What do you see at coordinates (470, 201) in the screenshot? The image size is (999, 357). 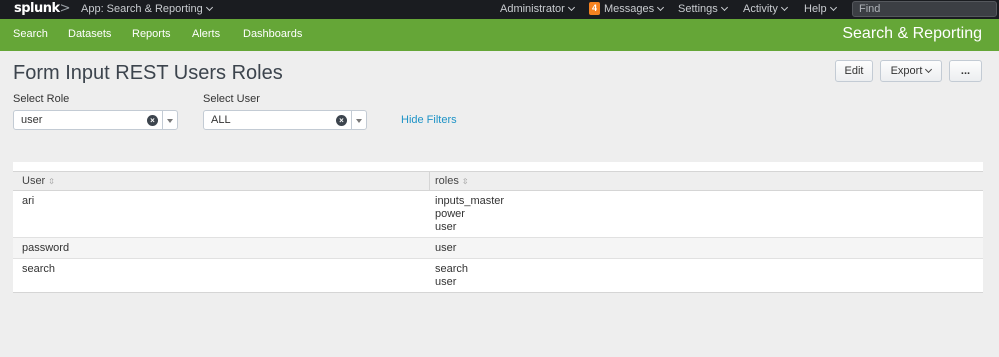 I see `role-value: inputs_master` at bounding box center [470, 201].